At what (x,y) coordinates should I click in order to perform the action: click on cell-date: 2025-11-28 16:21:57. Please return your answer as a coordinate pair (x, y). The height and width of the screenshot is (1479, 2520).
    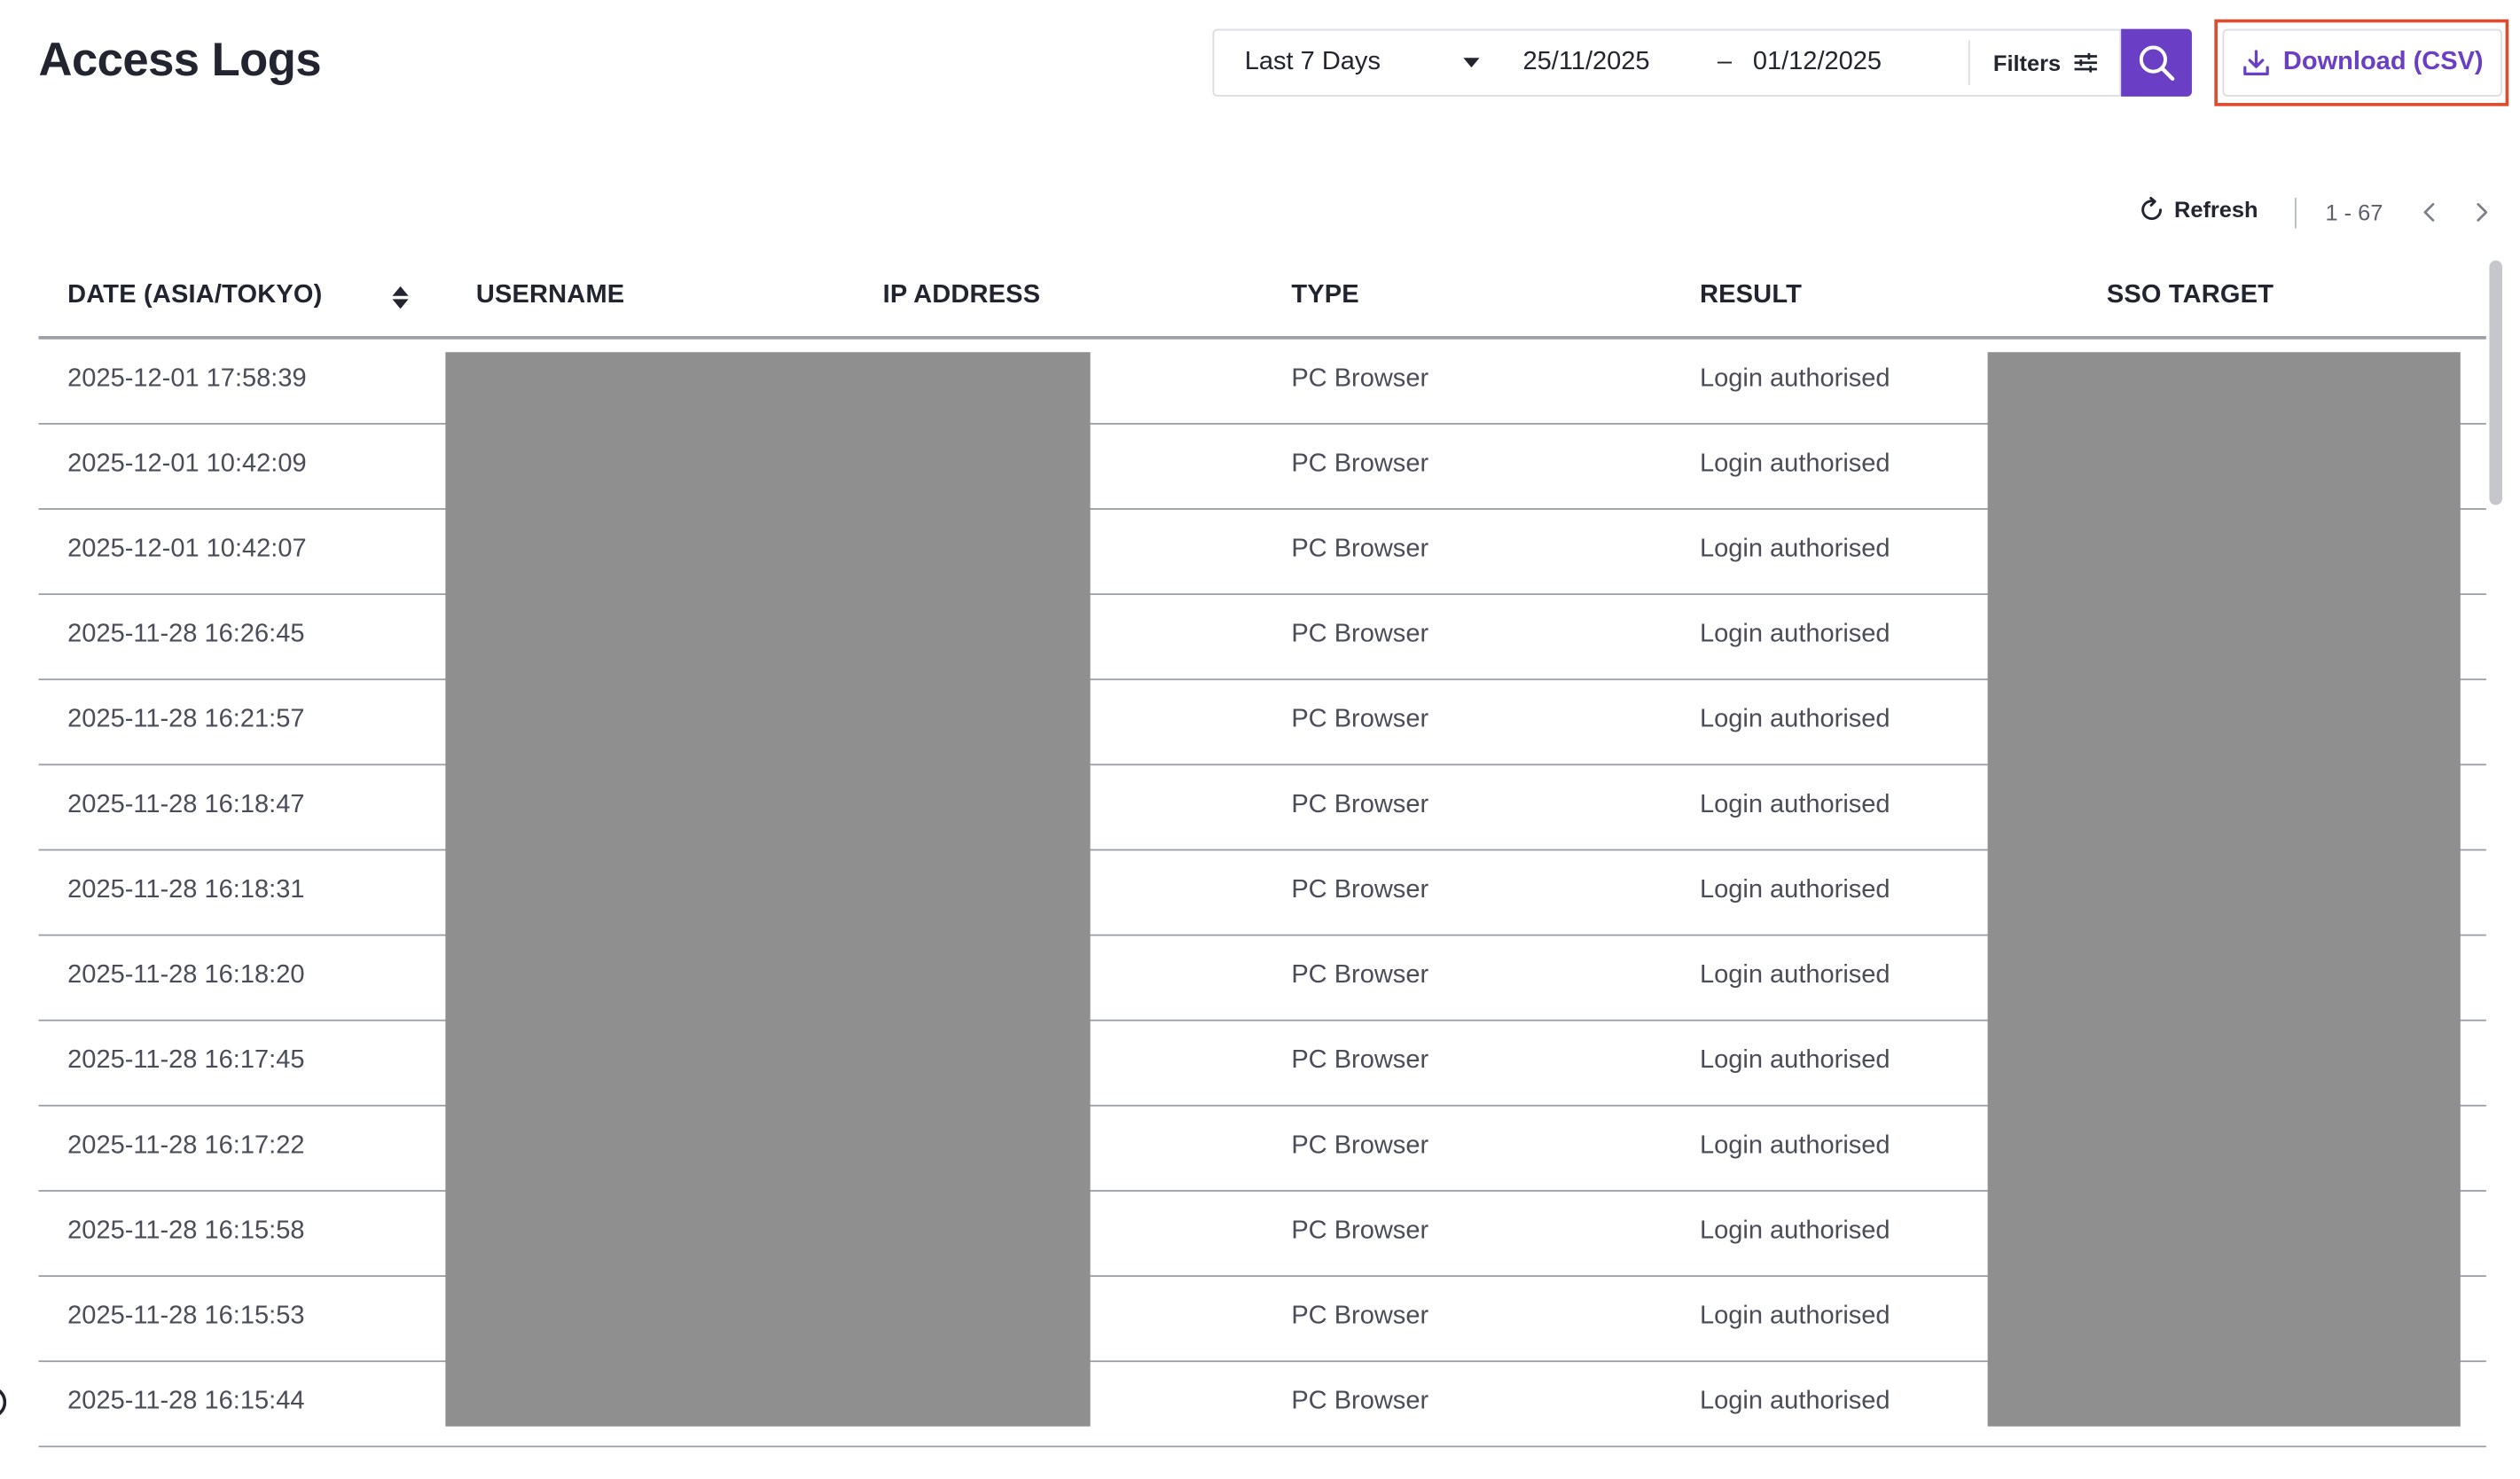
    Looking at the image, I should click on (186, 720).